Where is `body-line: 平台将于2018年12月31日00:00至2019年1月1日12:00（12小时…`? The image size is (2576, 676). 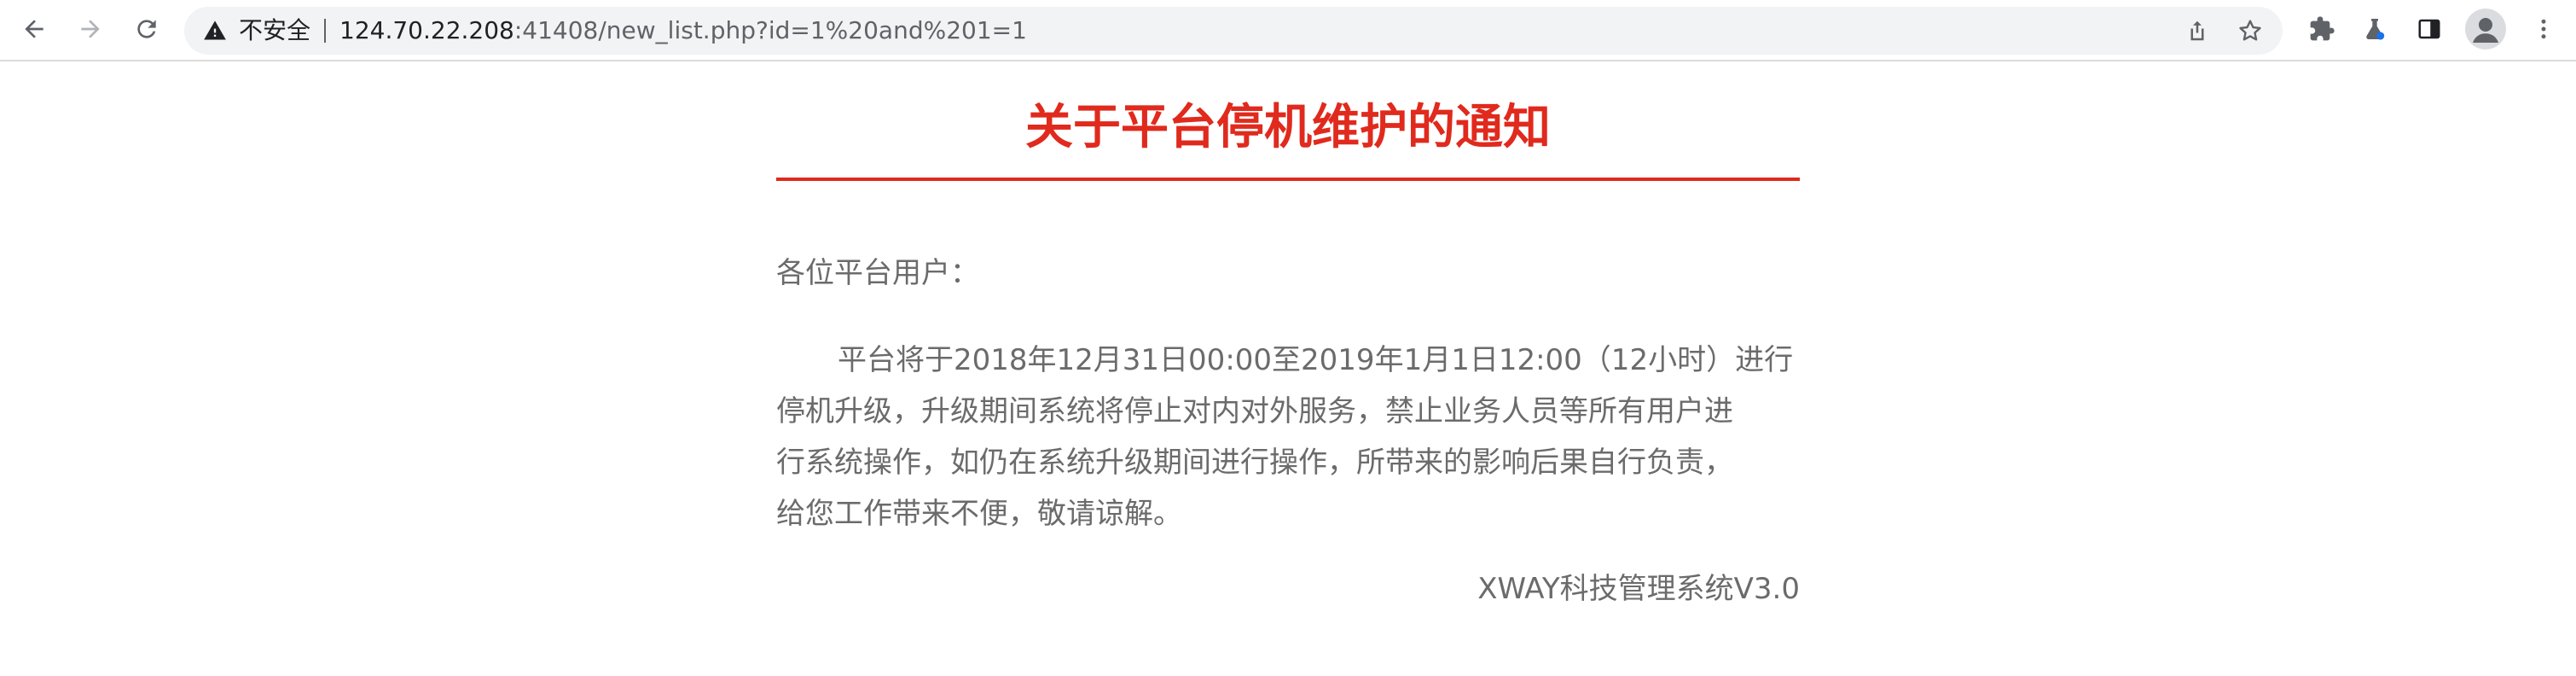
body-line: 平台将于2018年12月31日00:00至2019年1月1日12:00（12小时… is located at coordinates (1316, 360).